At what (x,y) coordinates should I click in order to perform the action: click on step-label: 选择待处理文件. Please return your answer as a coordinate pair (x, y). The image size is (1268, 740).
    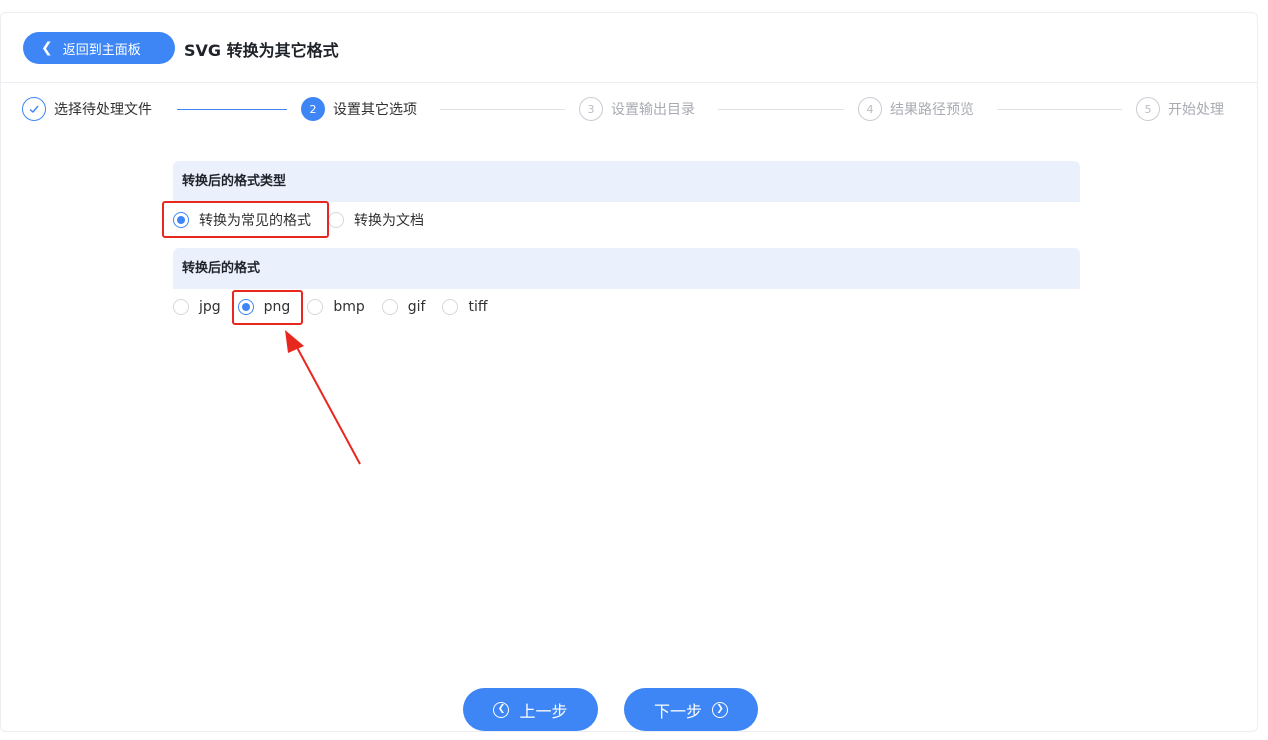
    Looking at the image, I should click on (103, 110).